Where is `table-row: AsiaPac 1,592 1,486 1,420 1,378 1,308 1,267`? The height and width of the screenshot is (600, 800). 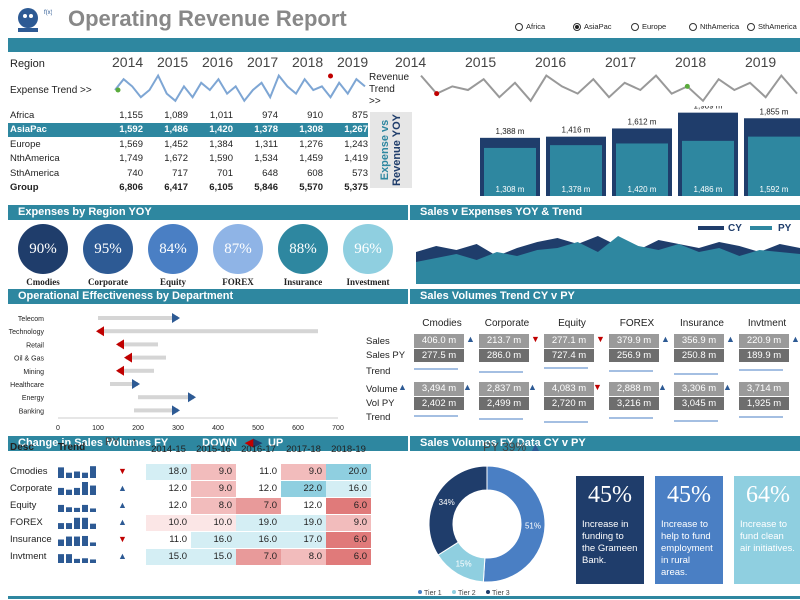
table-row: AsiaPac 1,592 1,486 1,420 1,378 1,308 1,267 is located at coordinates (188, 129).